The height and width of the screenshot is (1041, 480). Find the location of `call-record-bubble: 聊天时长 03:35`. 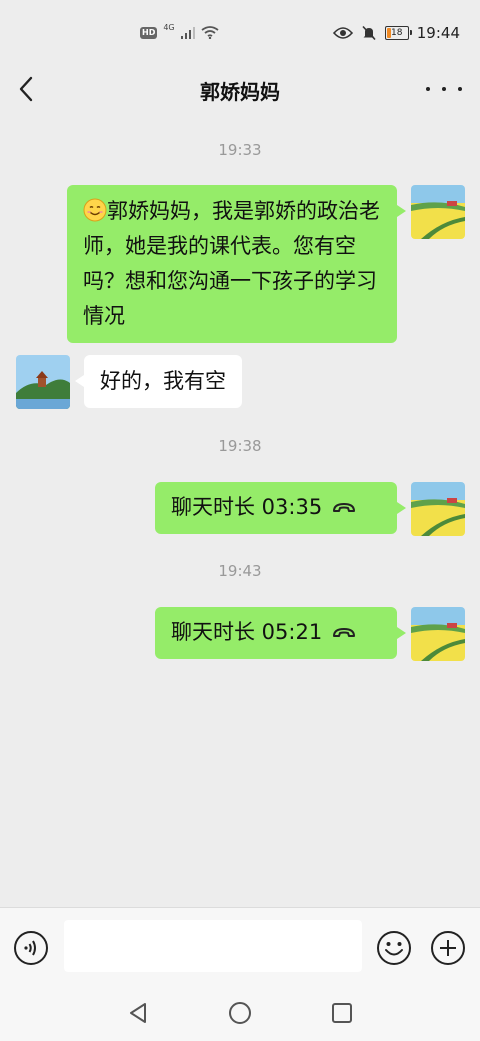

call-record-bubble: 聊天时长 03:35 is located at coordinates (280, 508).